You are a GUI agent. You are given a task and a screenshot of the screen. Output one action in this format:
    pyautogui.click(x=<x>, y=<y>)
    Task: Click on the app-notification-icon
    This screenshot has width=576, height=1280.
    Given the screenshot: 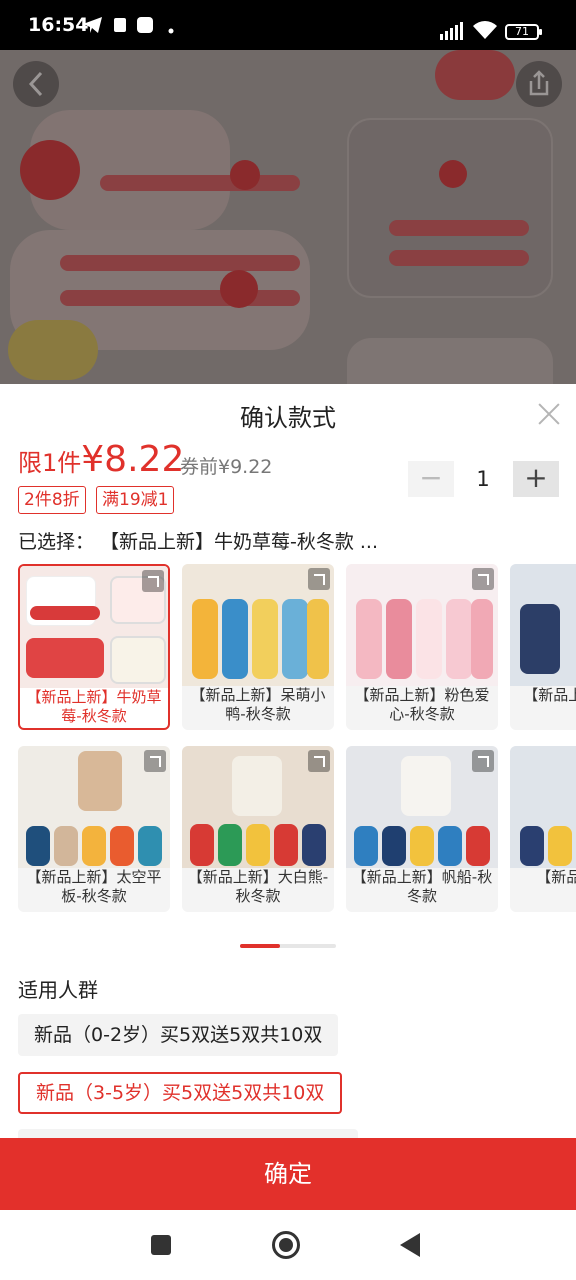 What is the action you would take?
    pyautogui.click(x=120, y=25)
    